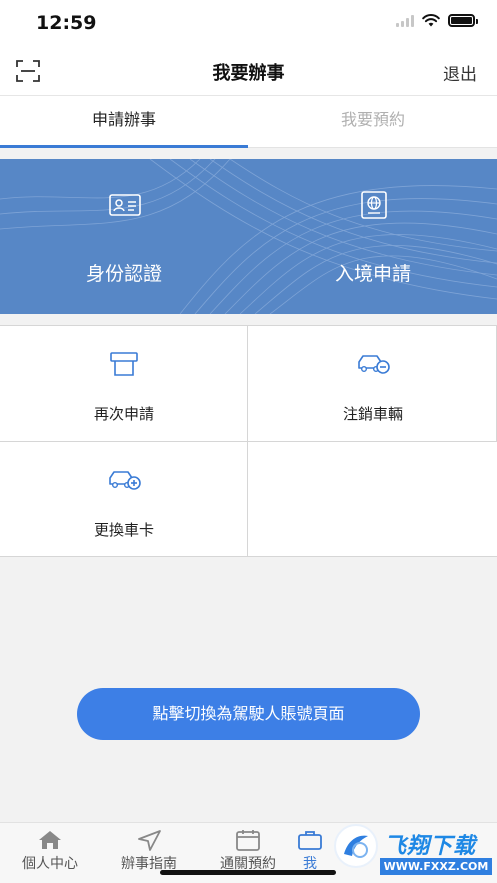  I want to click on bottom-tab-guide: 辦事指南, so click(149, 851).